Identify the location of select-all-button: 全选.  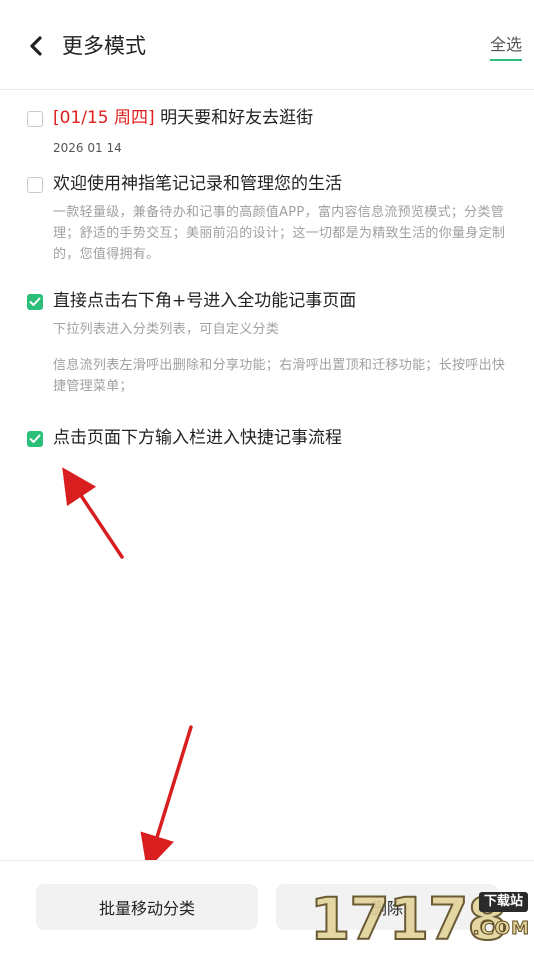
(505, 47).